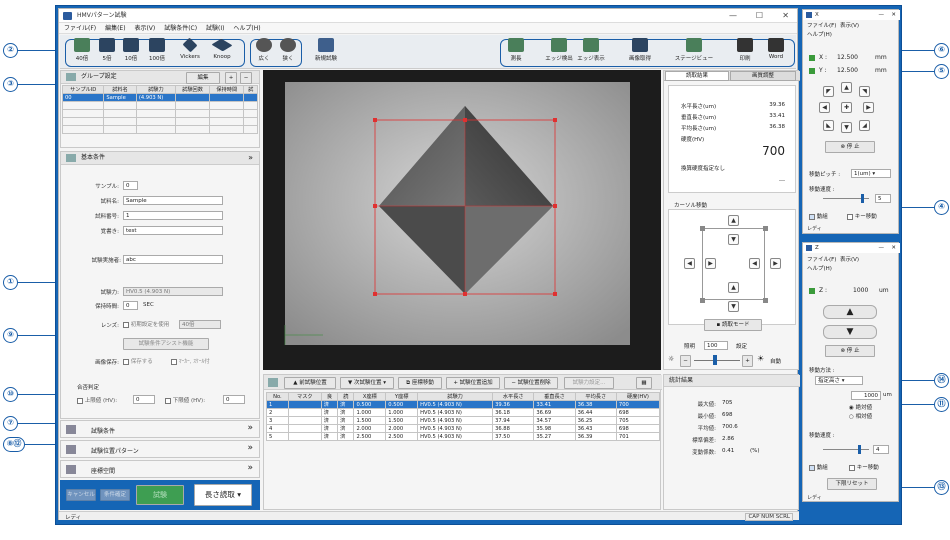 The width and height of the screenshot is (950, 540). Describe the element at coordinates (246, 28) in the screenshot. I see `menu-help: ヘルプ(H)` at that location.